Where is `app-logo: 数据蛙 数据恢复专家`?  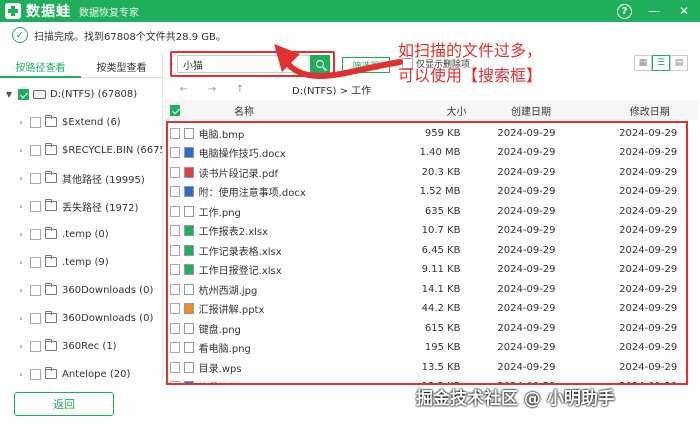
app-logo: 数据蛙 数据恢复专家 is located at coordinates (72, 11).